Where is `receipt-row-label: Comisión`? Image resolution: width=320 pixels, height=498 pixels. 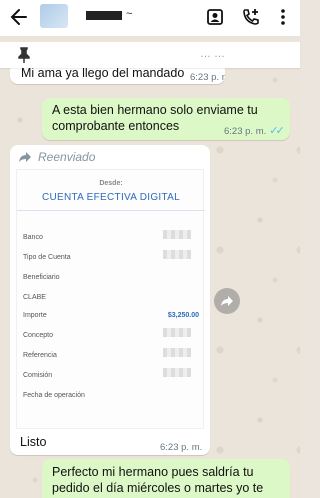 receipt-row-label: Comisión is located at coordinates (38, 375).